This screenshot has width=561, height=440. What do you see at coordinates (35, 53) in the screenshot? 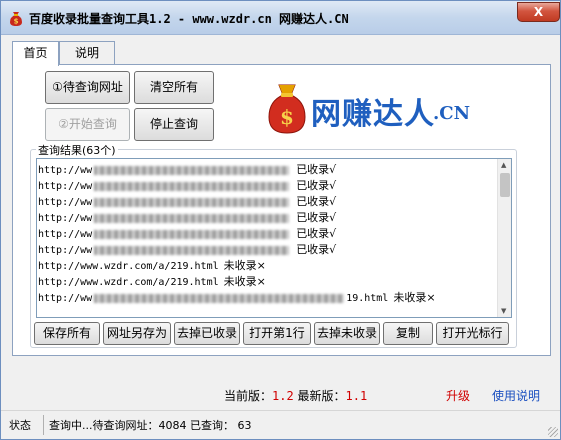
I see `tab-home: 首页` at bounding box center [35, 53].